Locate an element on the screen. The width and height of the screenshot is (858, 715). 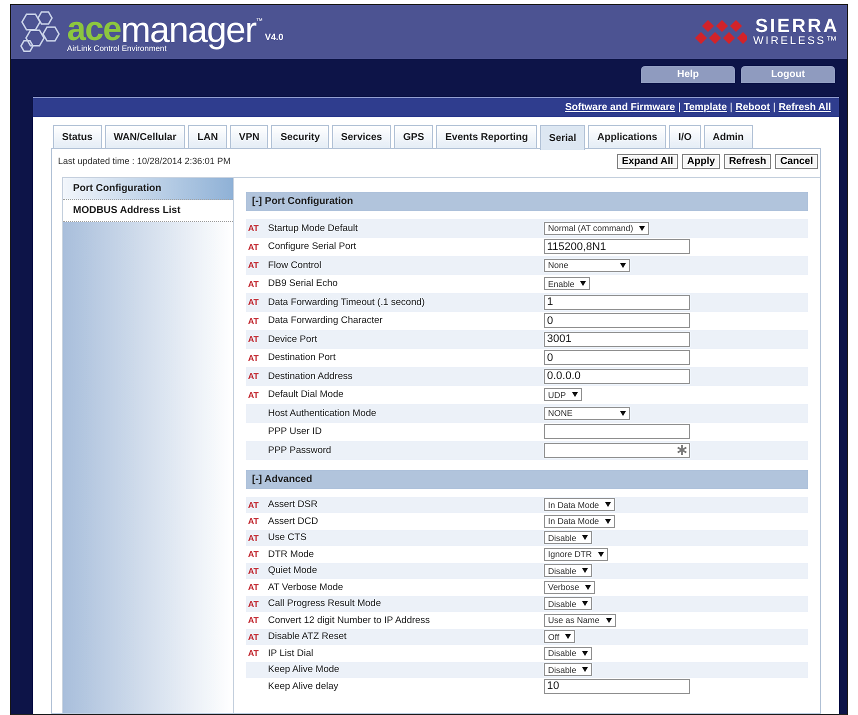
field-label: Assert DSR is located at coordinates (293, 504).